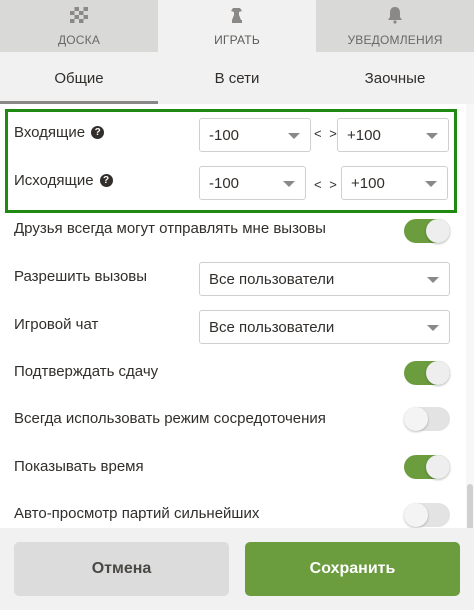  Describe the element at coordinates (395, 16) in the screenshot. I see `bell-icon` at that location.